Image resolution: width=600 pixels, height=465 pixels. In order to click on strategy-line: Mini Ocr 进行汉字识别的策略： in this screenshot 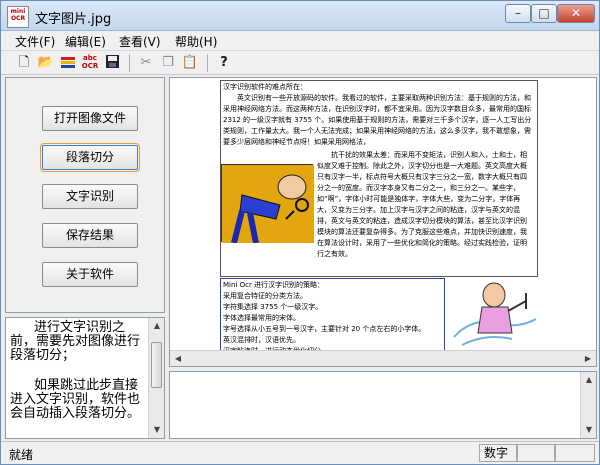, I will do `click(274, 285)`.